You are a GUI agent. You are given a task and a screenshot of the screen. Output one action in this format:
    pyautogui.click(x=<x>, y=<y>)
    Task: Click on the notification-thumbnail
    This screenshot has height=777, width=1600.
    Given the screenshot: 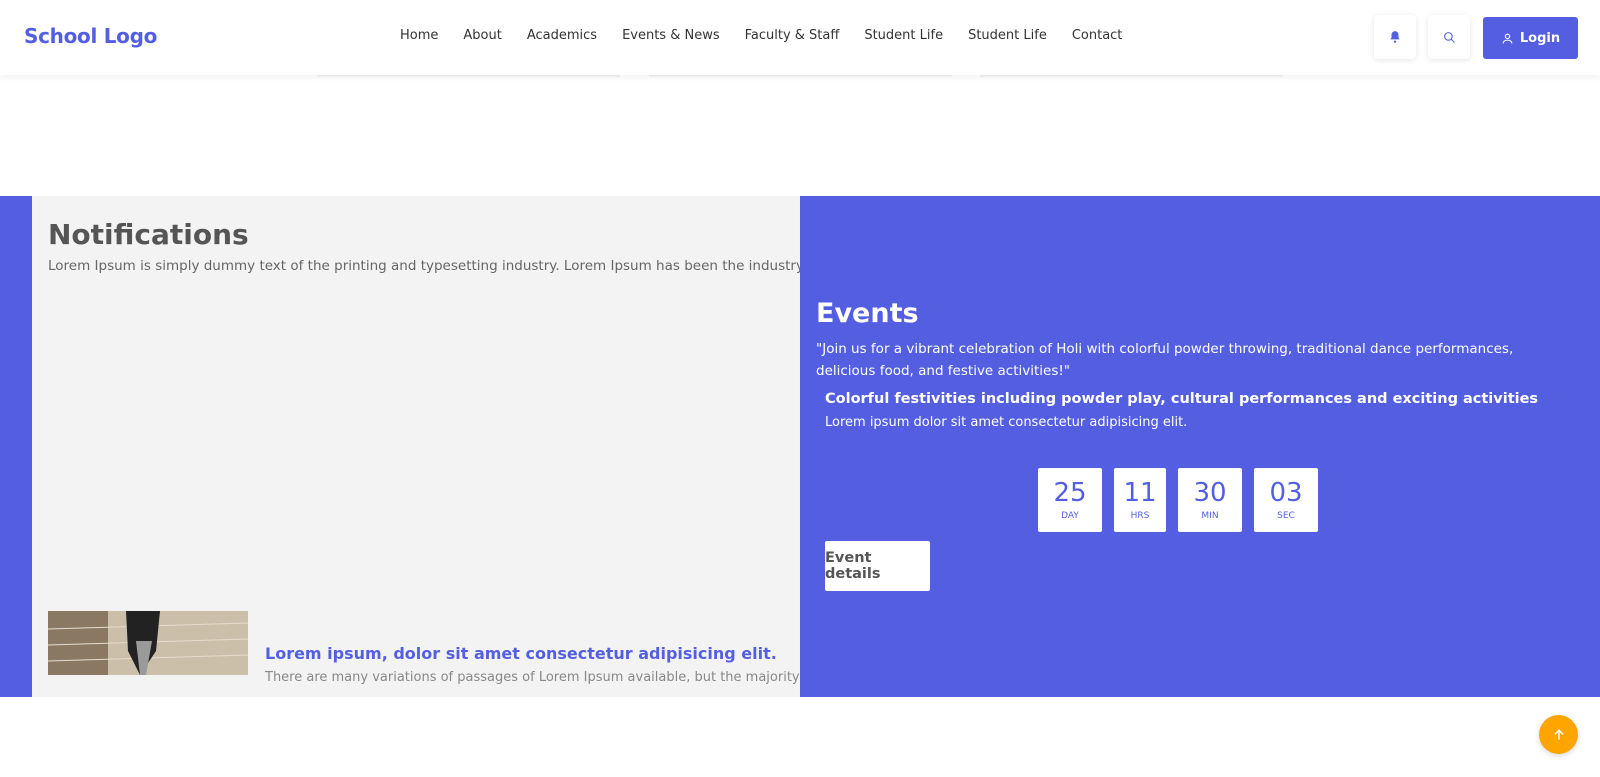 What is the action you would take?
    pyautogui.click(x=148, y=643)
    